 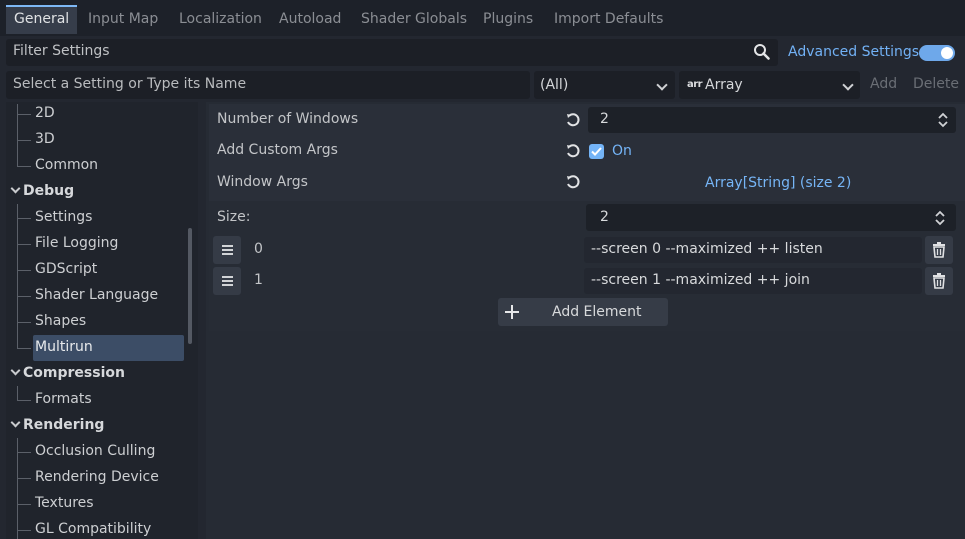 I want to click on tree-item-3d: 3D, so click(x=45, y=139).